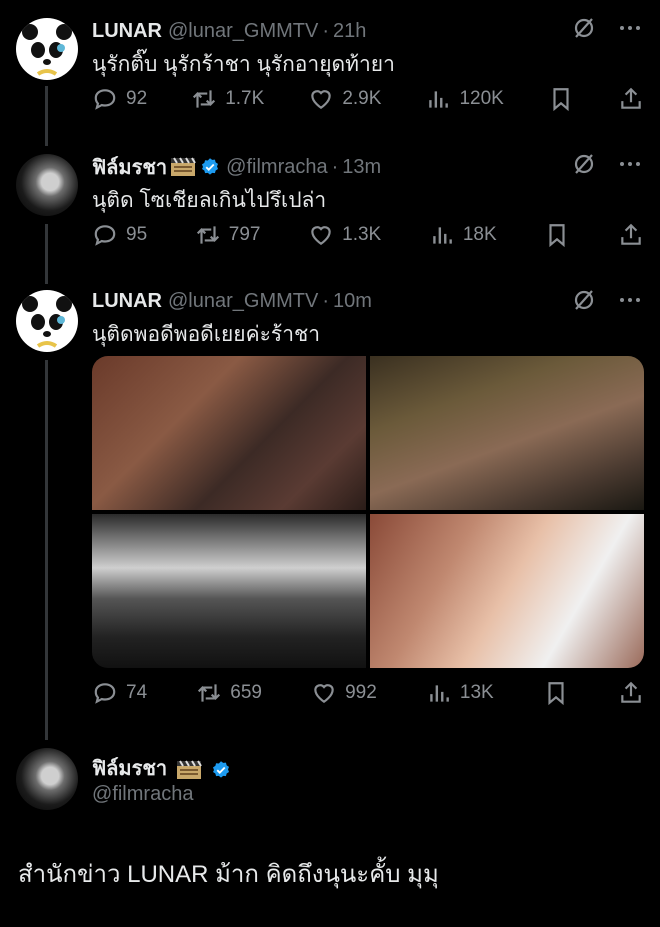 The image size is (660, 927). Describe the element at coordinates (119, 693) in the screenshot. I see `reply-button: 74` at that location.